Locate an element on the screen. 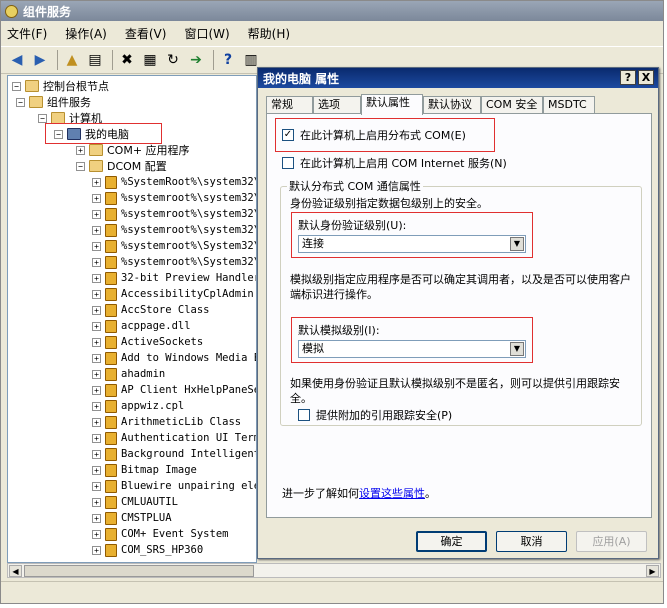  menu-window: 窗口(W) is located at coordinates (206, 33).